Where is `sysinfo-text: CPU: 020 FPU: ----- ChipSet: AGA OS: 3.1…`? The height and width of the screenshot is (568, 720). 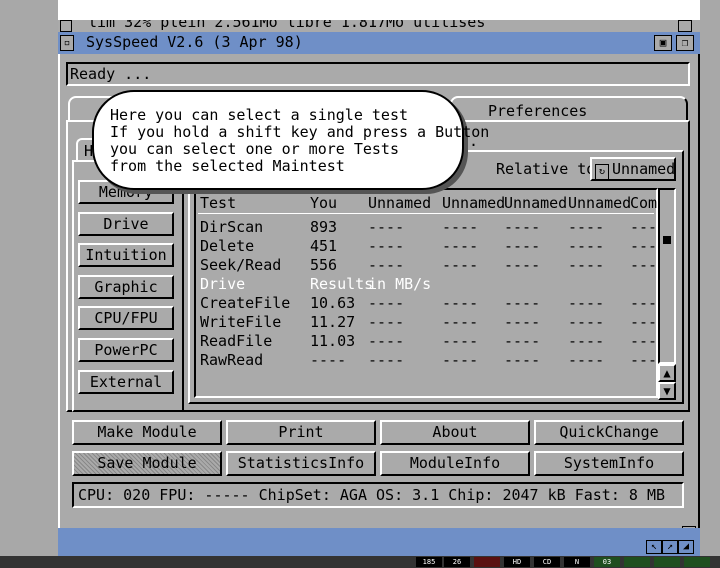 sysinfo-text: CPU: 020 FPU: ----- ChipSet: AGA OS: 3.1… is located at coordinates (371, 495).